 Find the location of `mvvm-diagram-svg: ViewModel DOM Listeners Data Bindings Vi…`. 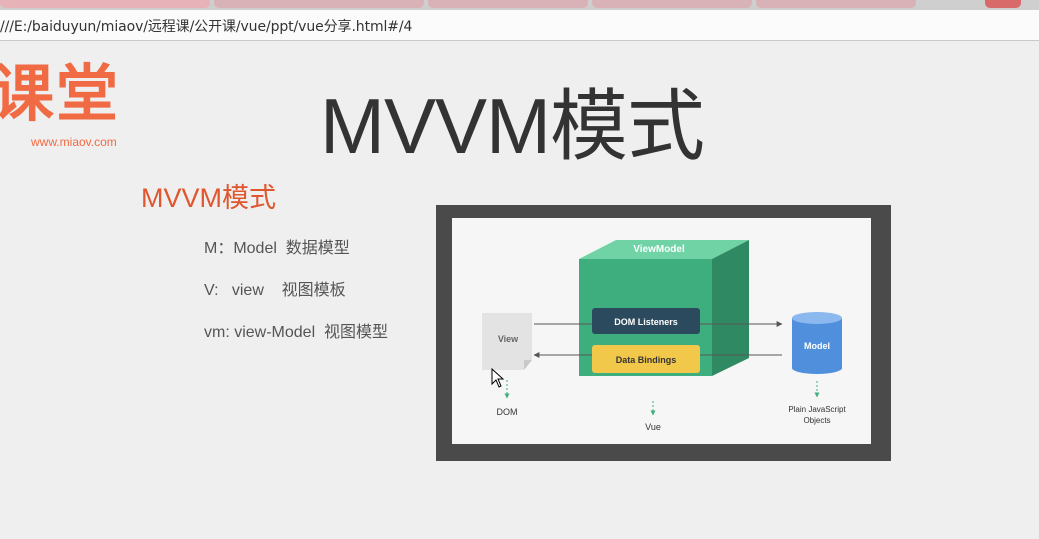

mvvm-diagram-svg: ViewModel DOM Listeners Data Bindings Vi… is located at coordinates (664, 336).